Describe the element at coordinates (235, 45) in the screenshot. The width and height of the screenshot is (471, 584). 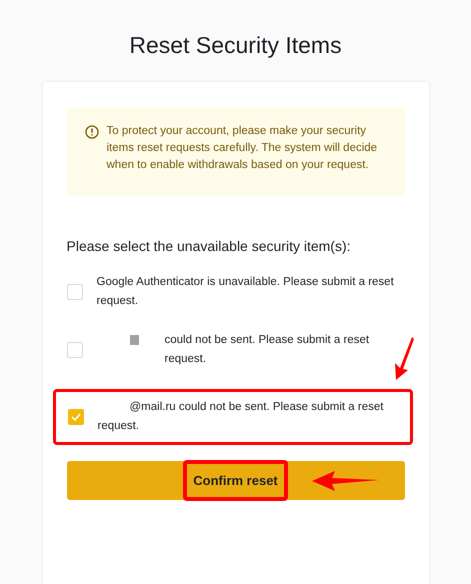
I see `page-title: Reset Security Items` at that location.